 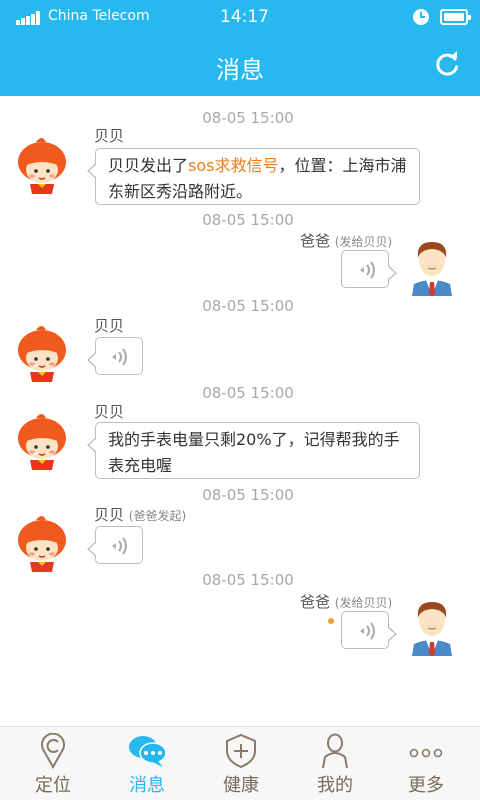 I want to click on location-icon, so click(x=53, y=751).